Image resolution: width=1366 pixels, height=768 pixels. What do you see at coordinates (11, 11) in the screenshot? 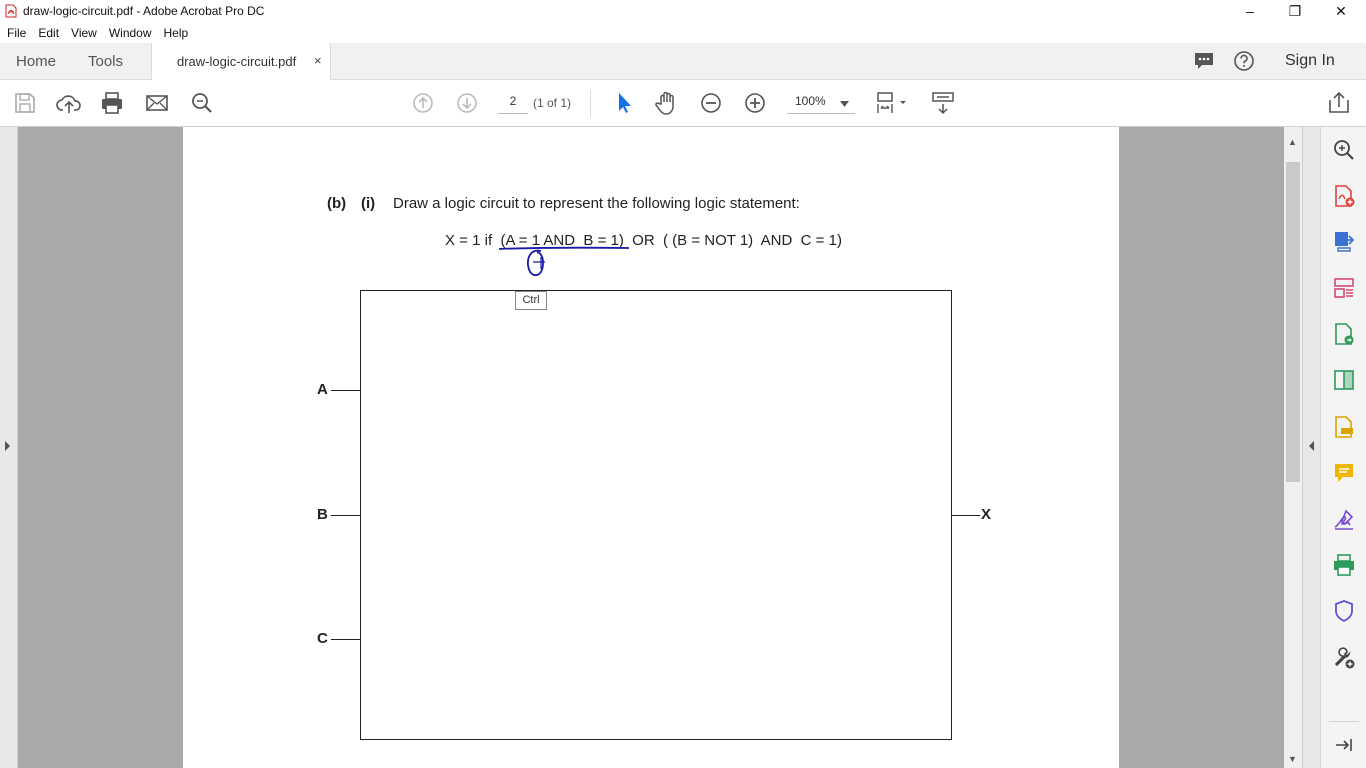
I see `acrobat-logo-icon` at bounding box center [11, 11].